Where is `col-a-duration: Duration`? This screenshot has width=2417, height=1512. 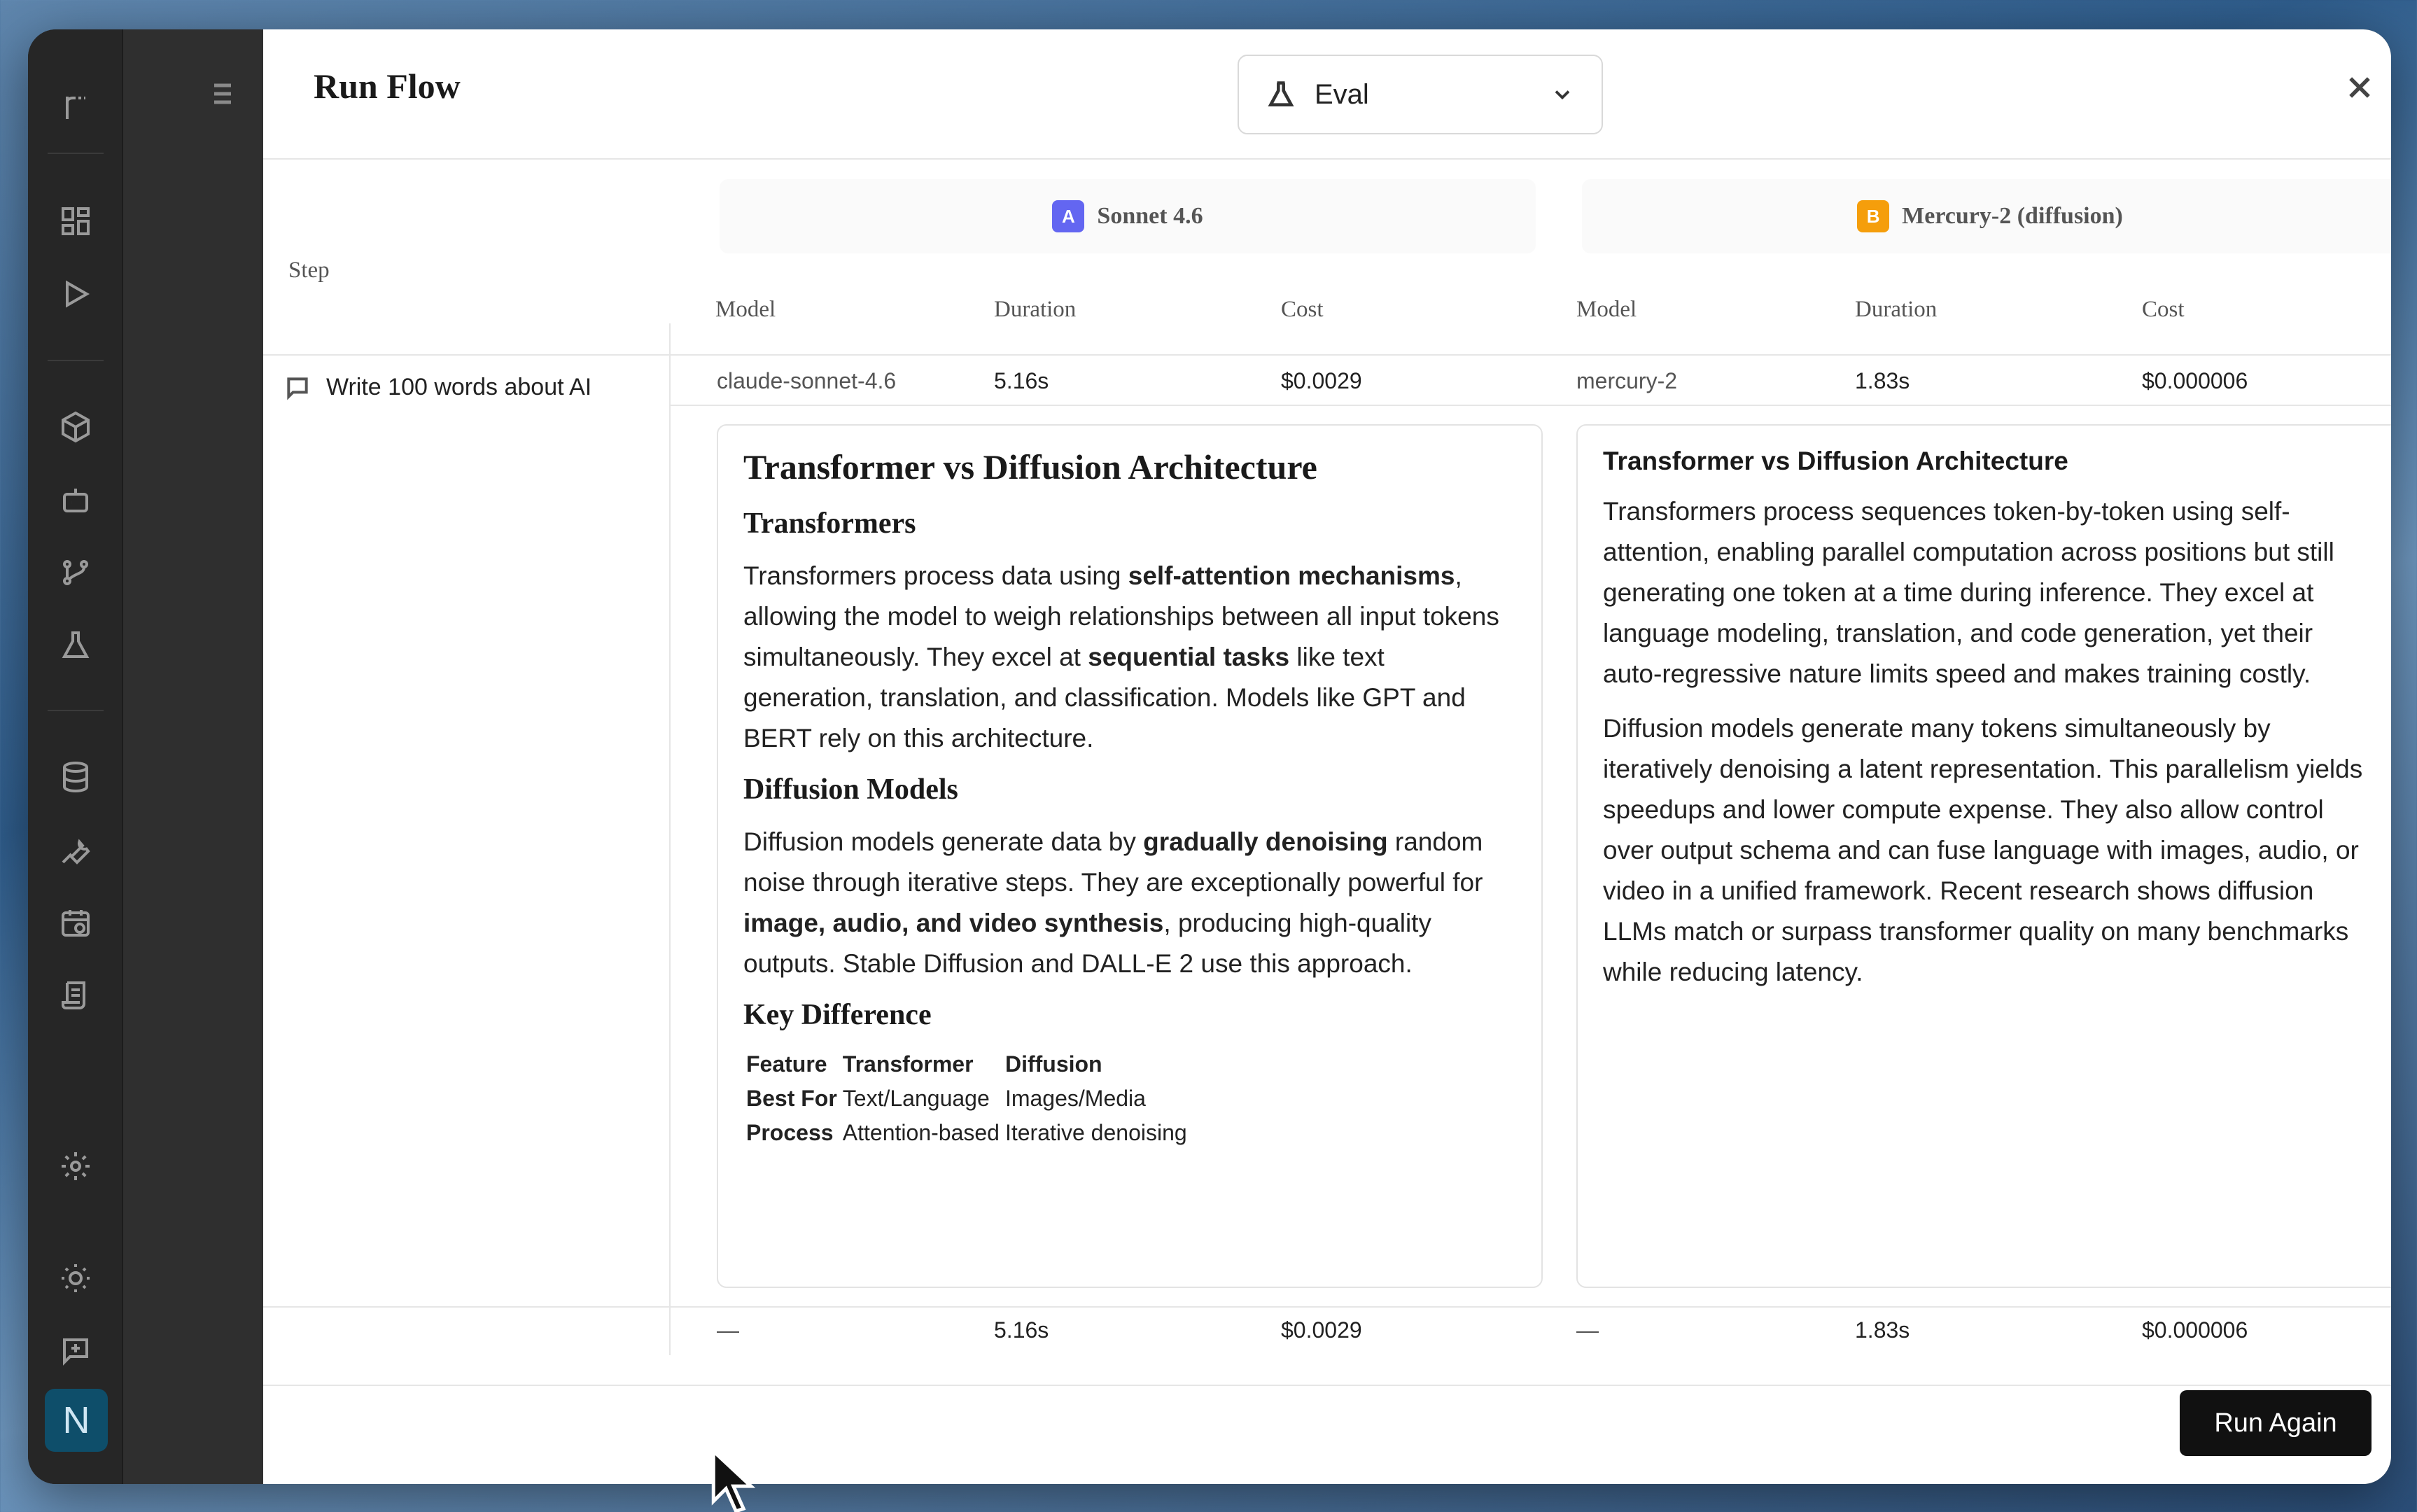
col-a-duration: Duration is located at coordinates (1035, 309).